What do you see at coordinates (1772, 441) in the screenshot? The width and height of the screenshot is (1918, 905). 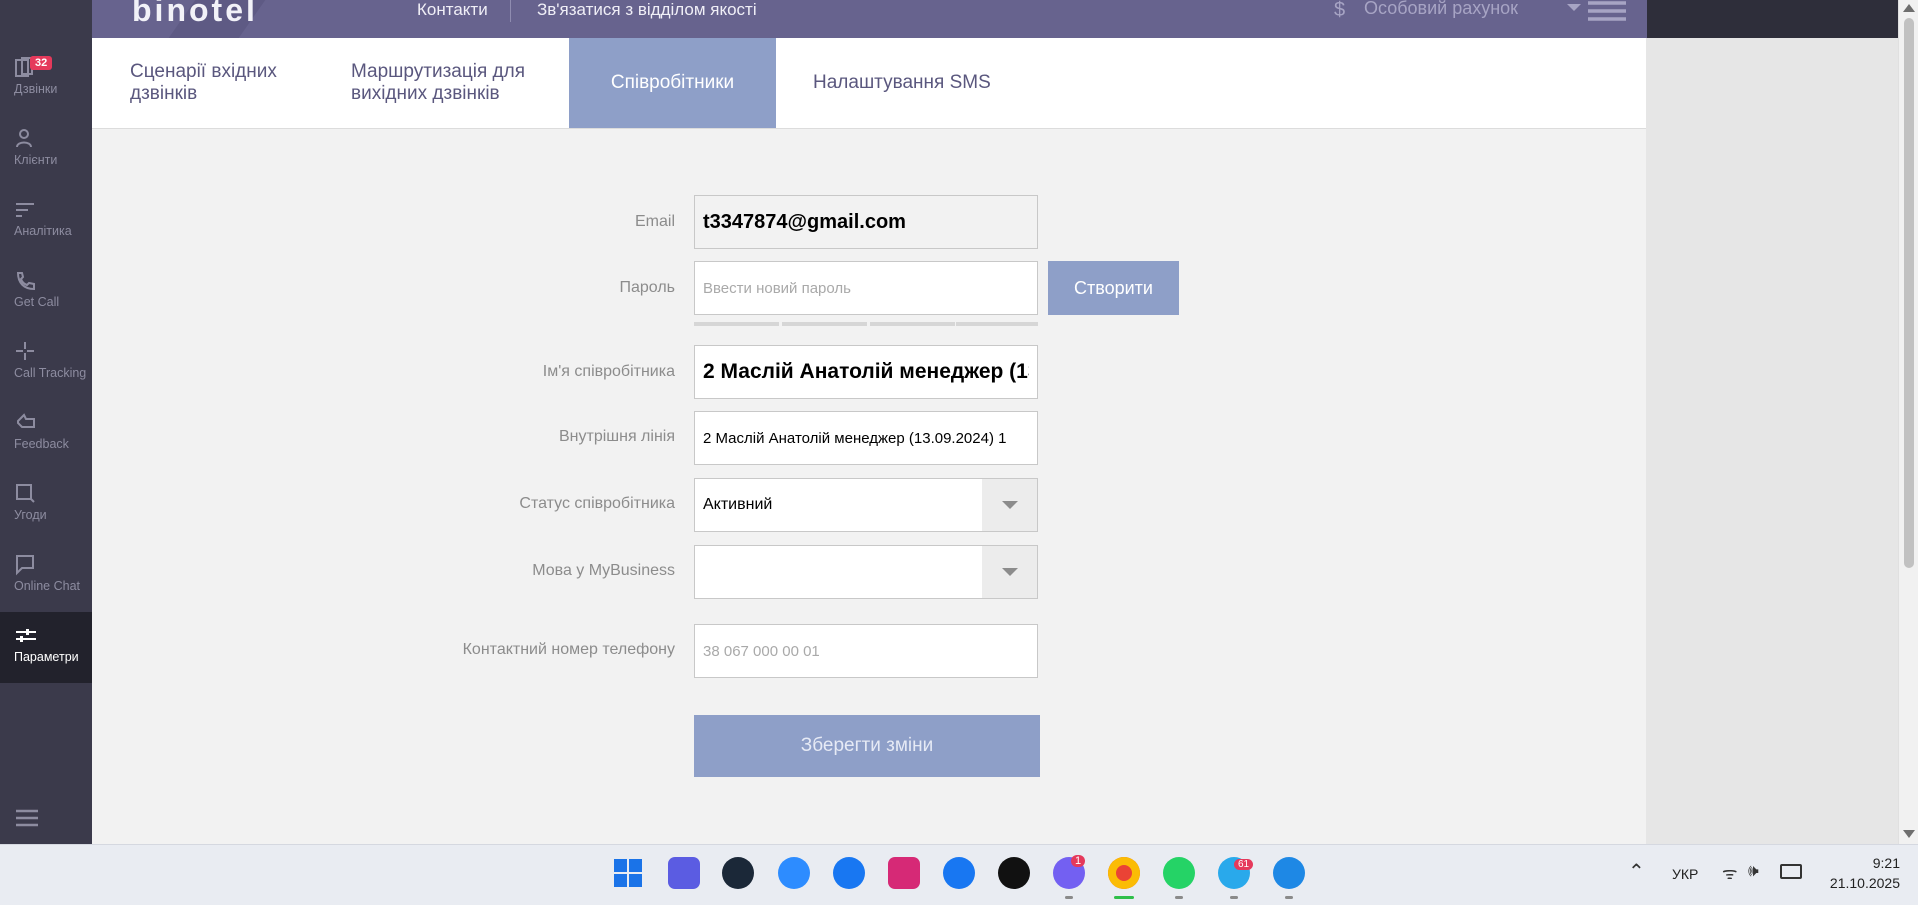 I see `right-panel` at bounding box center [1772, 441].